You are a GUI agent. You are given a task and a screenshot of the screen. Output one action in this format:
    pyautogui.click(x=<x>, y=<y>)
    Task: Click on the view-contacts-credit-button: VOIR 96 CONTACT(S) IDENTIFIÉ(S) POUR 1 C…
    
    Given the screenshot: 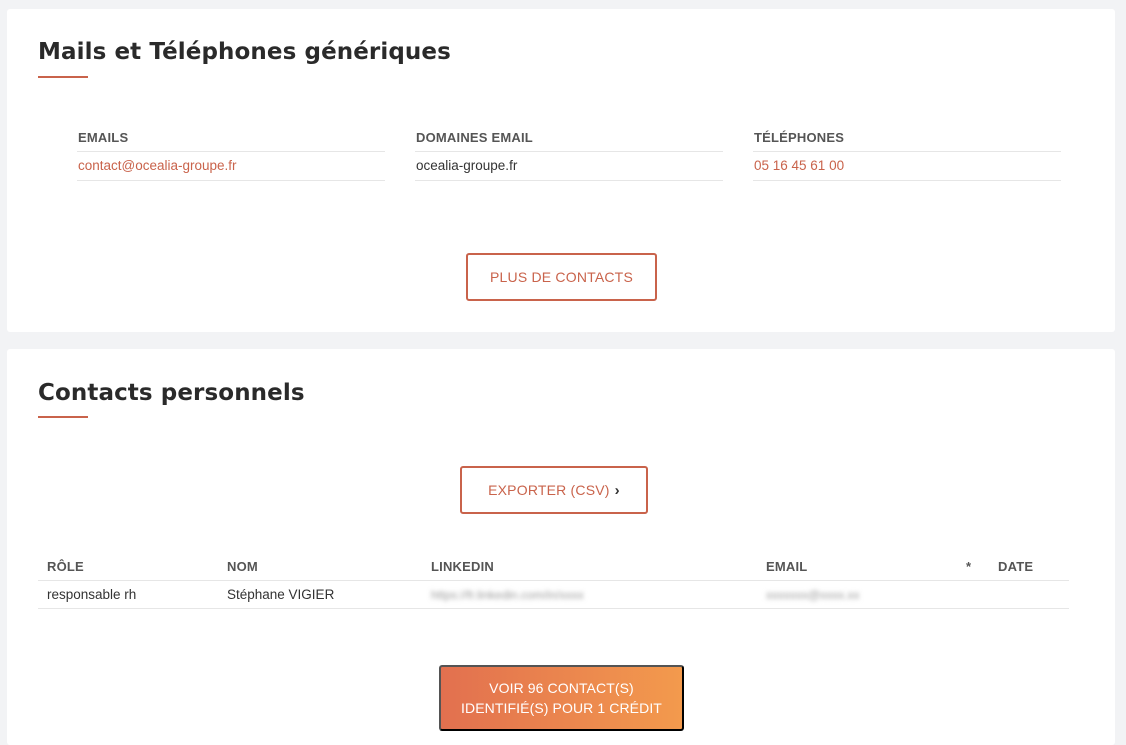 What is the action you would take?
    pyautogui.click(x=561, y=698)
    